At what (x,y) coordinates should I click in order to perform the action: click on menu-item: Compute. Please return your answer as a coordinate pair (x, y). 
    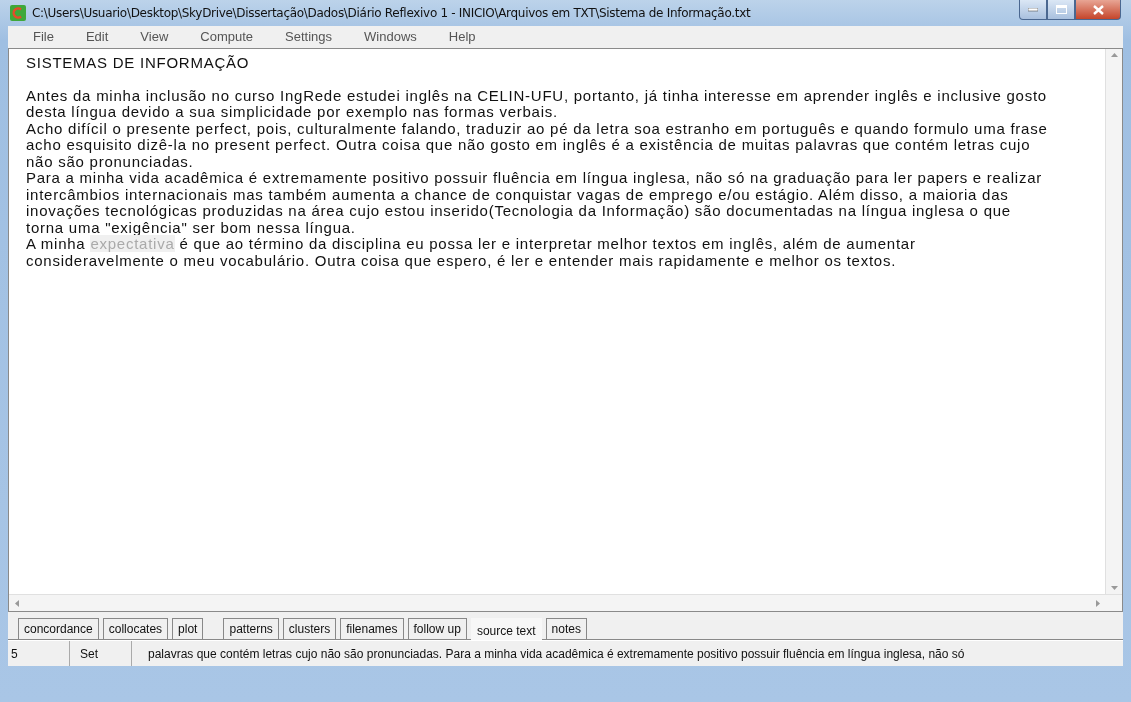
    Looking at the image, I should click on (227, 37).